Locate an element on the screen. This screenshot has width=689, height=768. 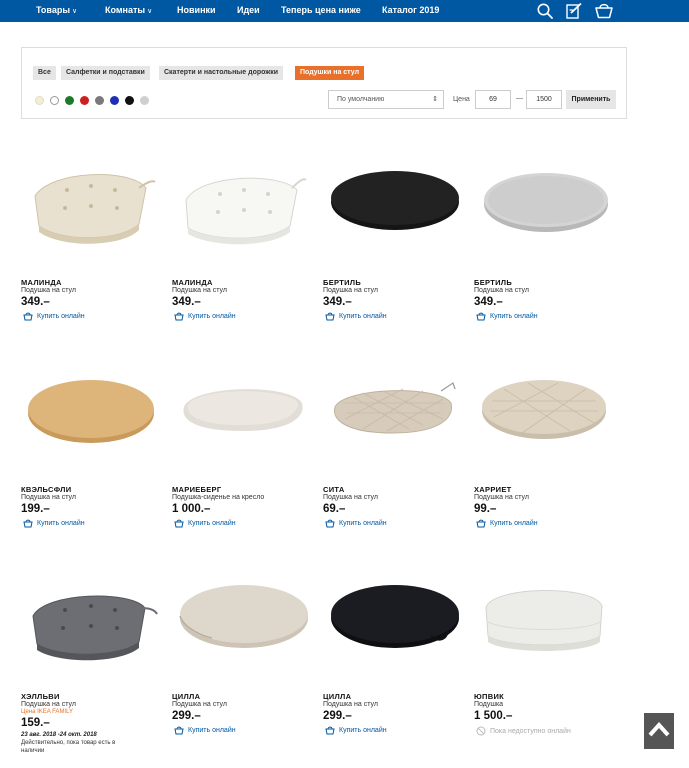
category-chip-chair-pads: Подушки на стул is located at coordinates (330, 73).